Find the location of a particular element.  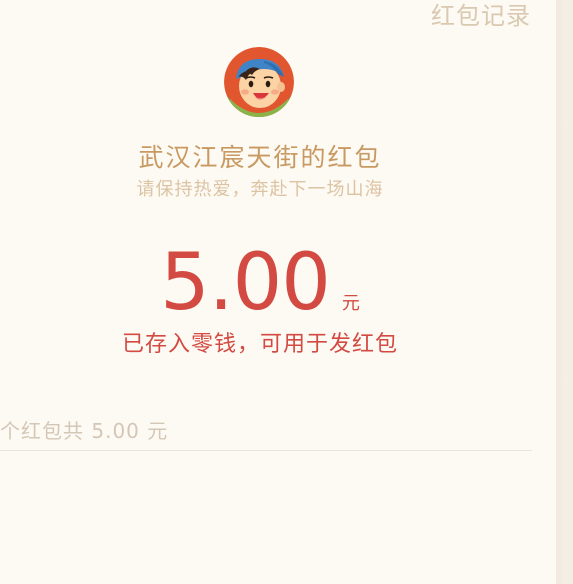

amount-value: 5.00 is located at coordinates (245, 283).